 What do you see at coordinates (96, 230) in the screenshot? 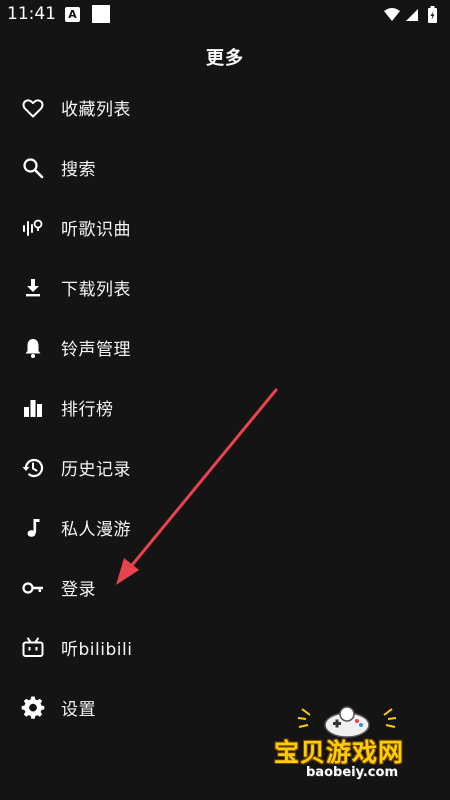
I see `menu-item-label: 听歌识曲` at bounding box center [96, 230].